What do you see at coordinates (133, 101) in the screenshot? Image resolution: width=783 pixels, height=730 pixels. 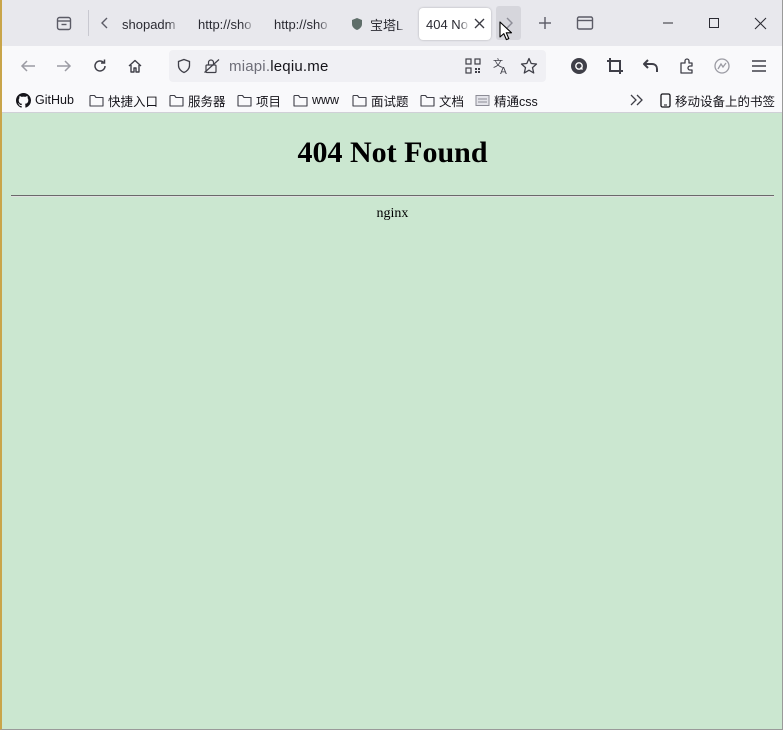 I see `bookmark-label: 快捷入口` at bounding box center [133, 101].